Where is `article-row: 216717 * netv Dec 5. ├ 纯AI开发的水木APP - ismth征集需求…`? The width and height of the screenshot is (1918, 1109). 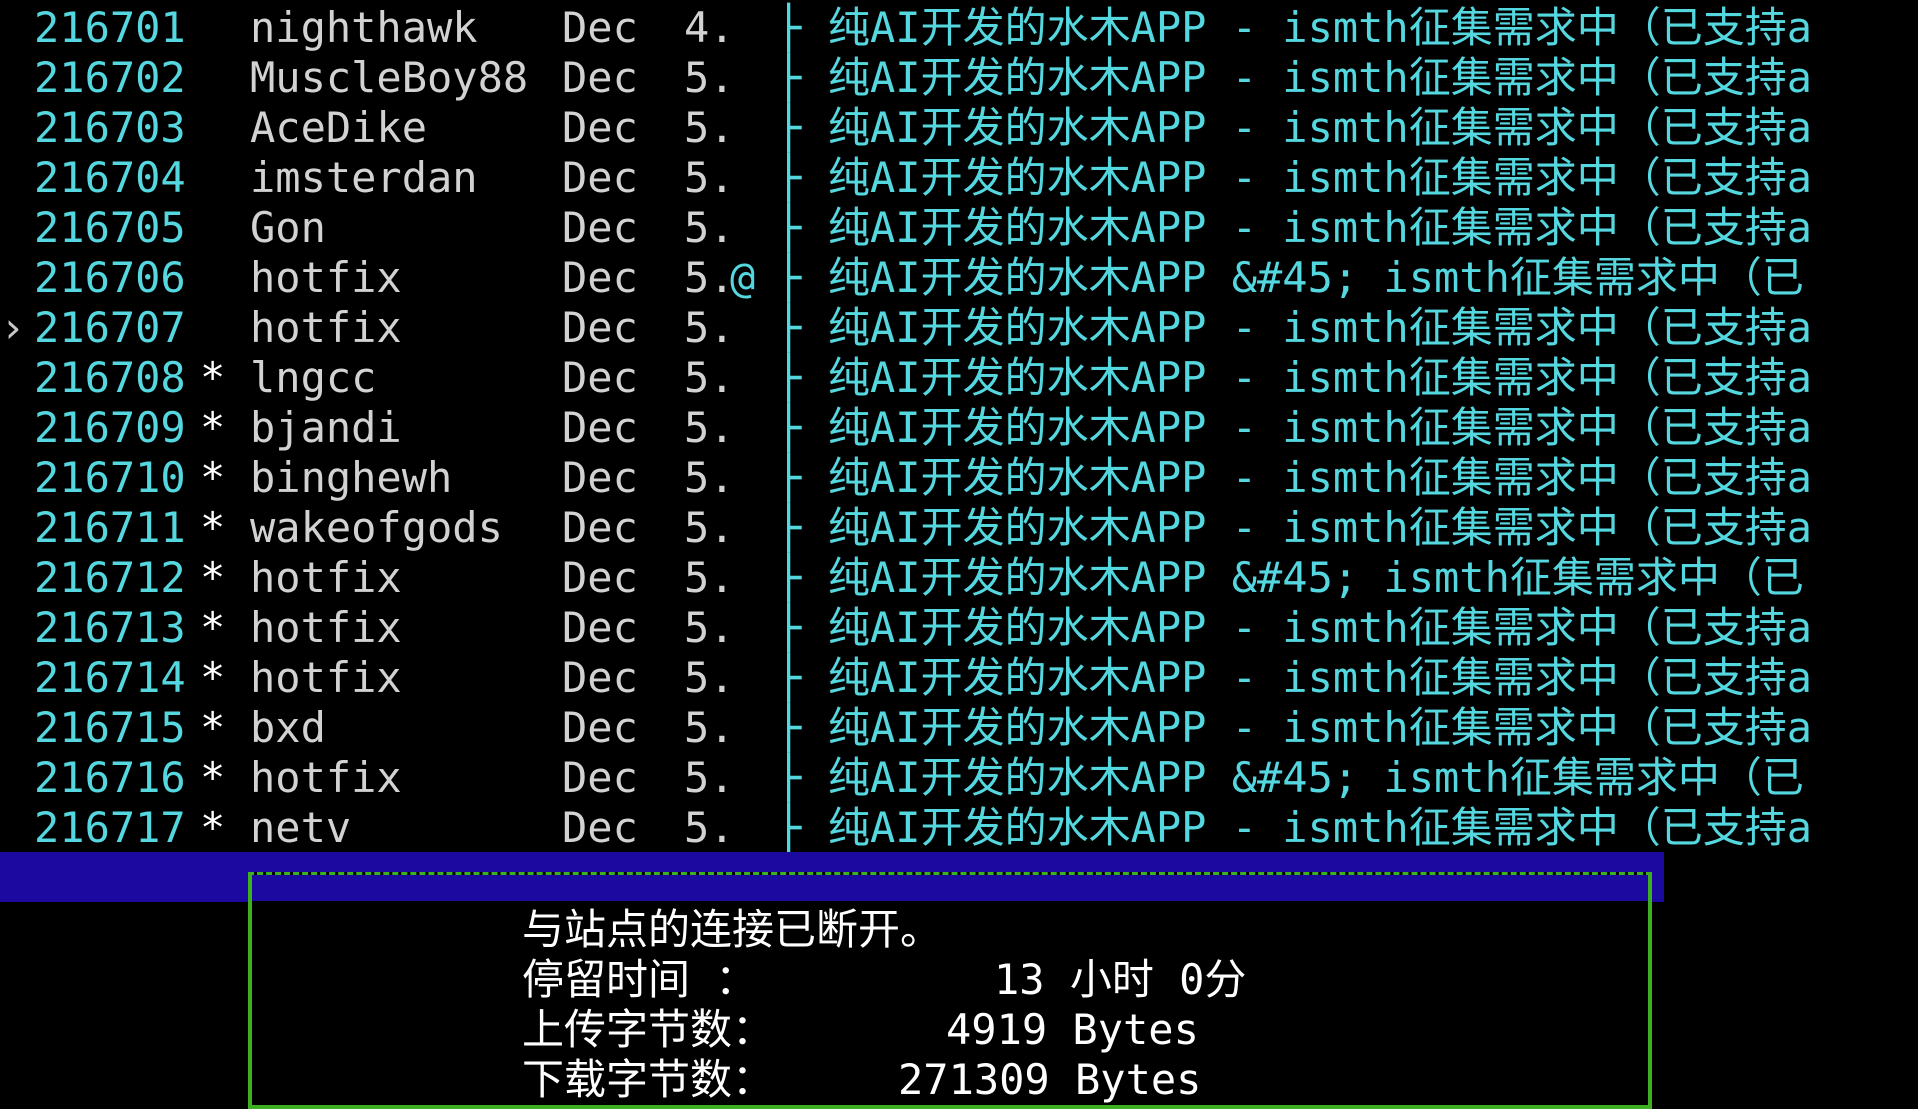 article-row: 216717 * netv Dec 5. ├ 纯AI开发的水木APP - ismth征集需求… is located at coordinates (959, 828).